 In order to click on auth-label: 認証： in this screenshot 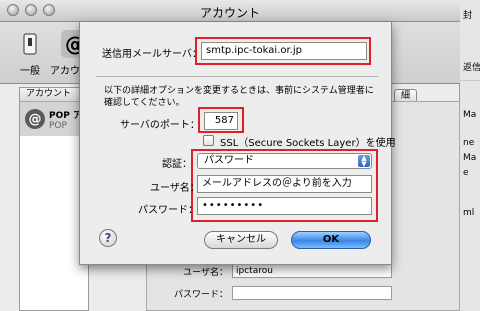, I will do `click(177, 164)`.